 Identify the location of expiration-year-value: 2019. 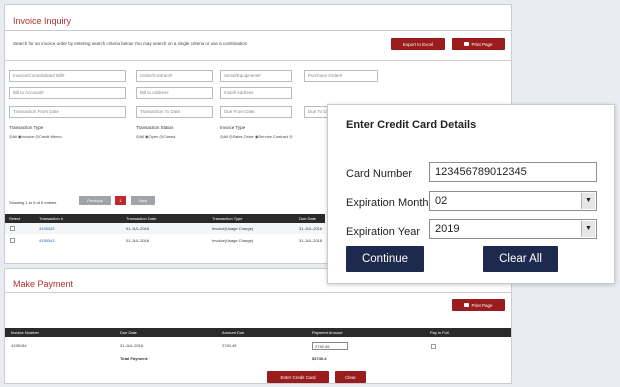
(447, 229).